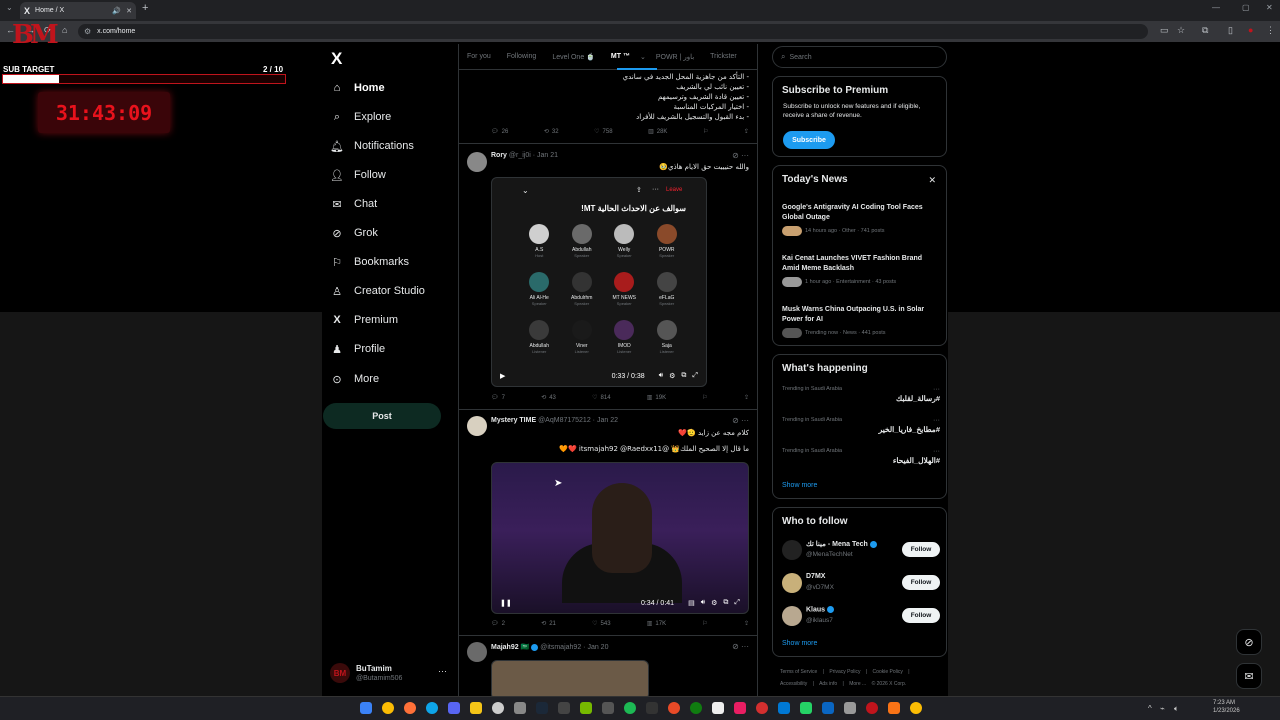 The width and height of the screenshot is (1280, 720). What do you see at coordinates (798, 672) in the screenshot?
I see `terms-link: Terms of Service` at bounding box center [798, 672].